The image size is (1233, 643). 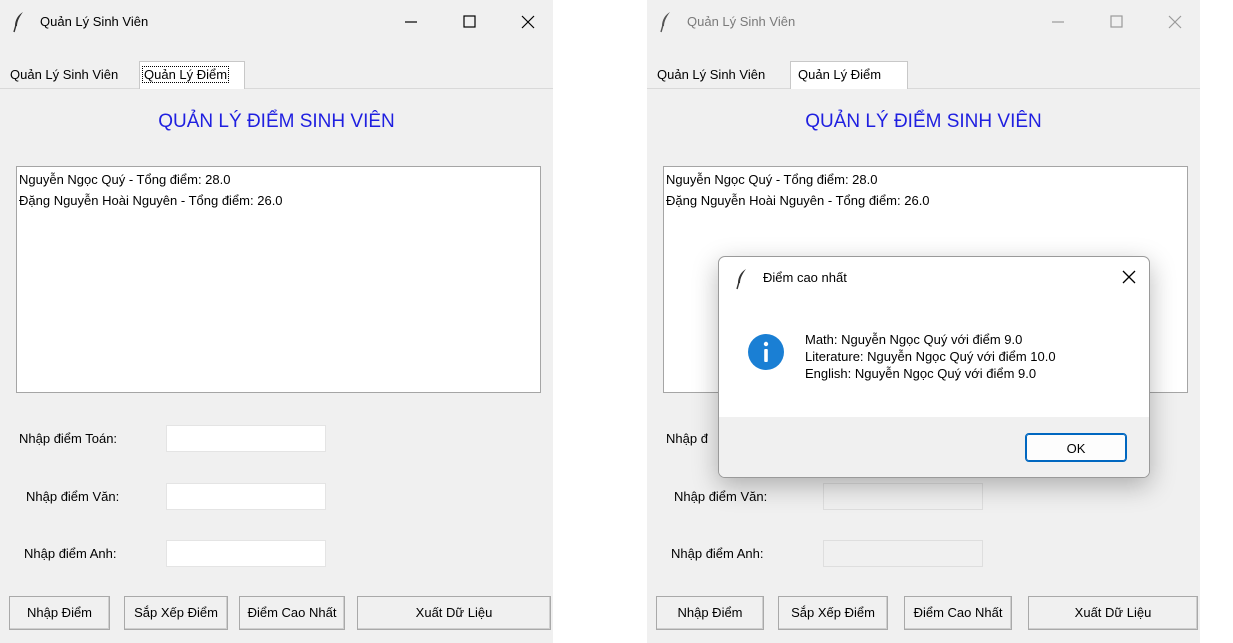 What do you see at coordinates (246, 438) in the screenshot?
I see `math-input` at bounding box center [246, 438].